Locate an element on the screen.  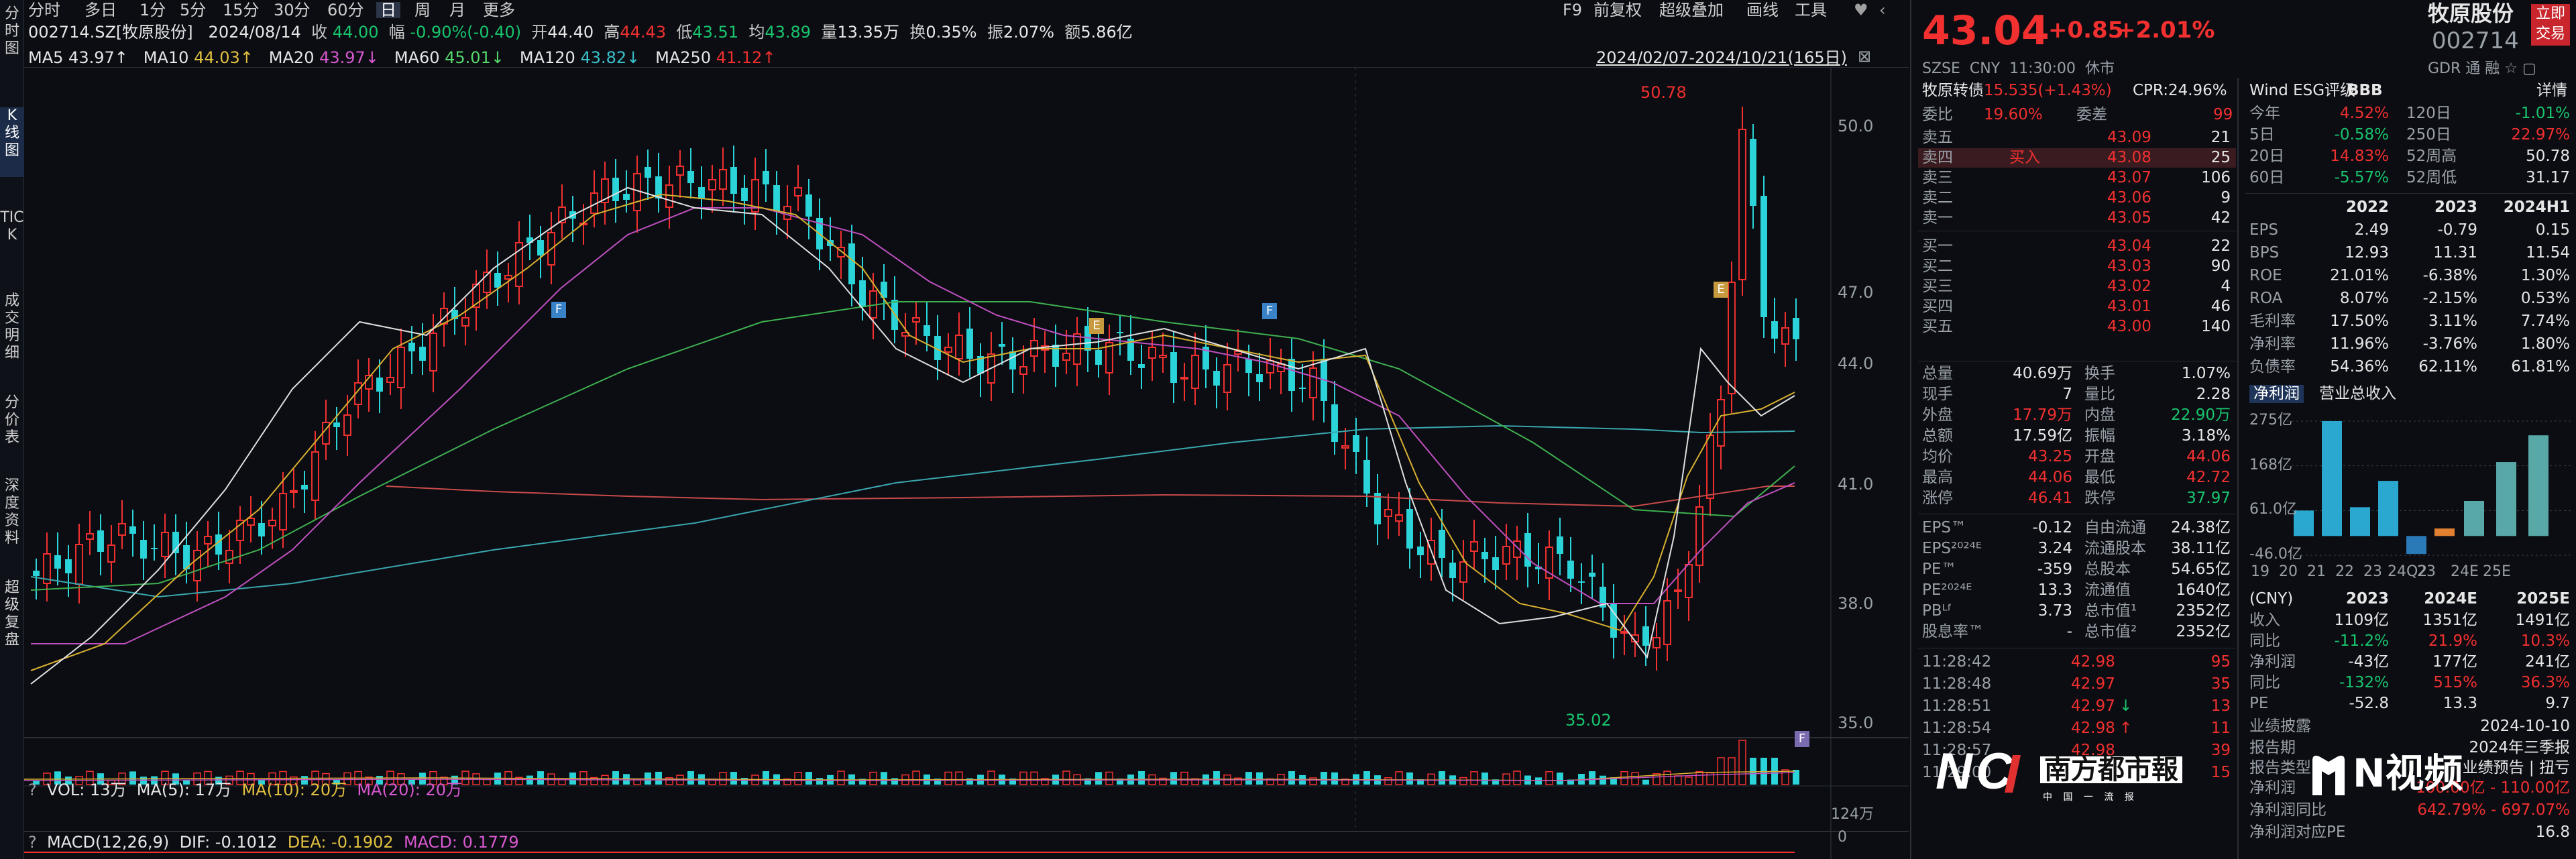
profit-y-label: 168亿 is located at coordinates (2270, 465).